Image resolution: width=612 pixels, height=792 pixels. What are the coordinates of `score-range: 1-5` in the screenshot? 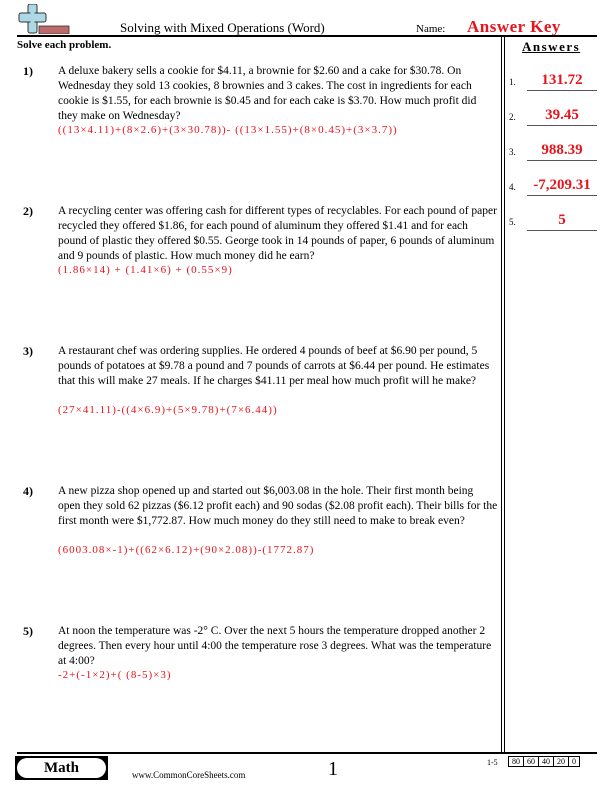 It's located at (492, 762).